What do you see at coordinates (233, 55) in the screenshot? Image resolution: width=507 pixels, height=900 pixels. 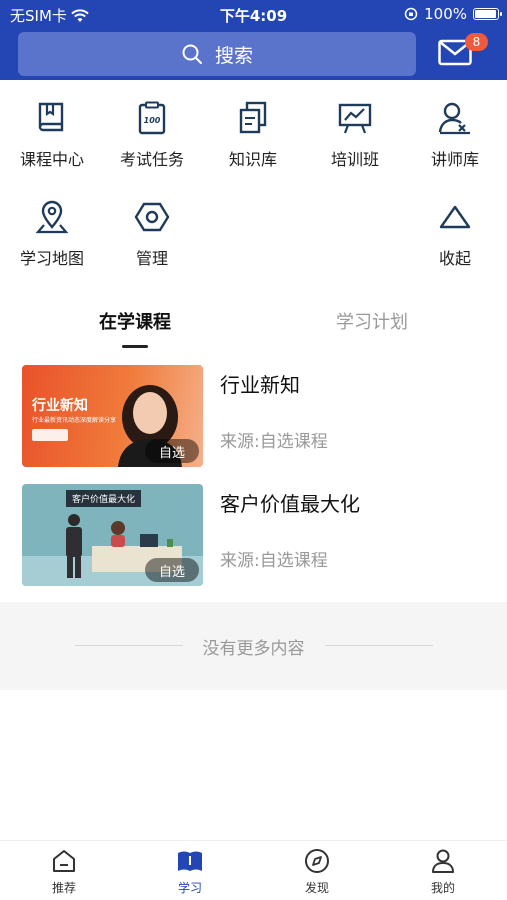 I see `search-label: 搜索` at bounding box center [233, 55].